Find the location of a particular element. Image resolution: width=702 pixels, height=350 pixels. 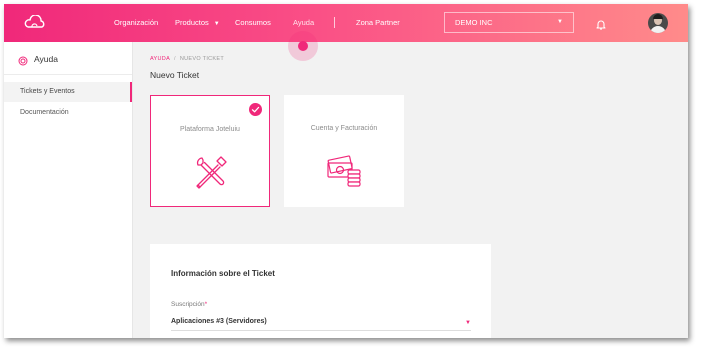

company-selector: DEMO INC ▼ is located at coordinates (509, 22).